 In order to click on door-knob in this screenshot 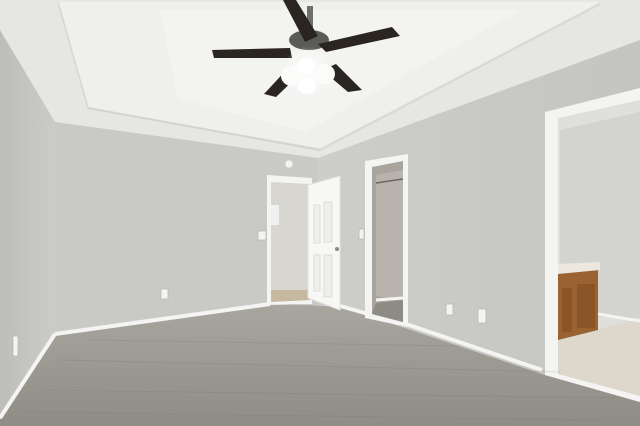, I will do `click(337, 249)`.